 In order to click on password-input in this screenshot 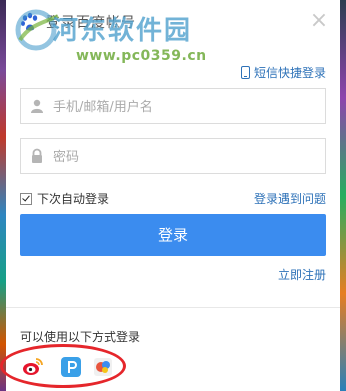, I will do `click(187, 157)`.